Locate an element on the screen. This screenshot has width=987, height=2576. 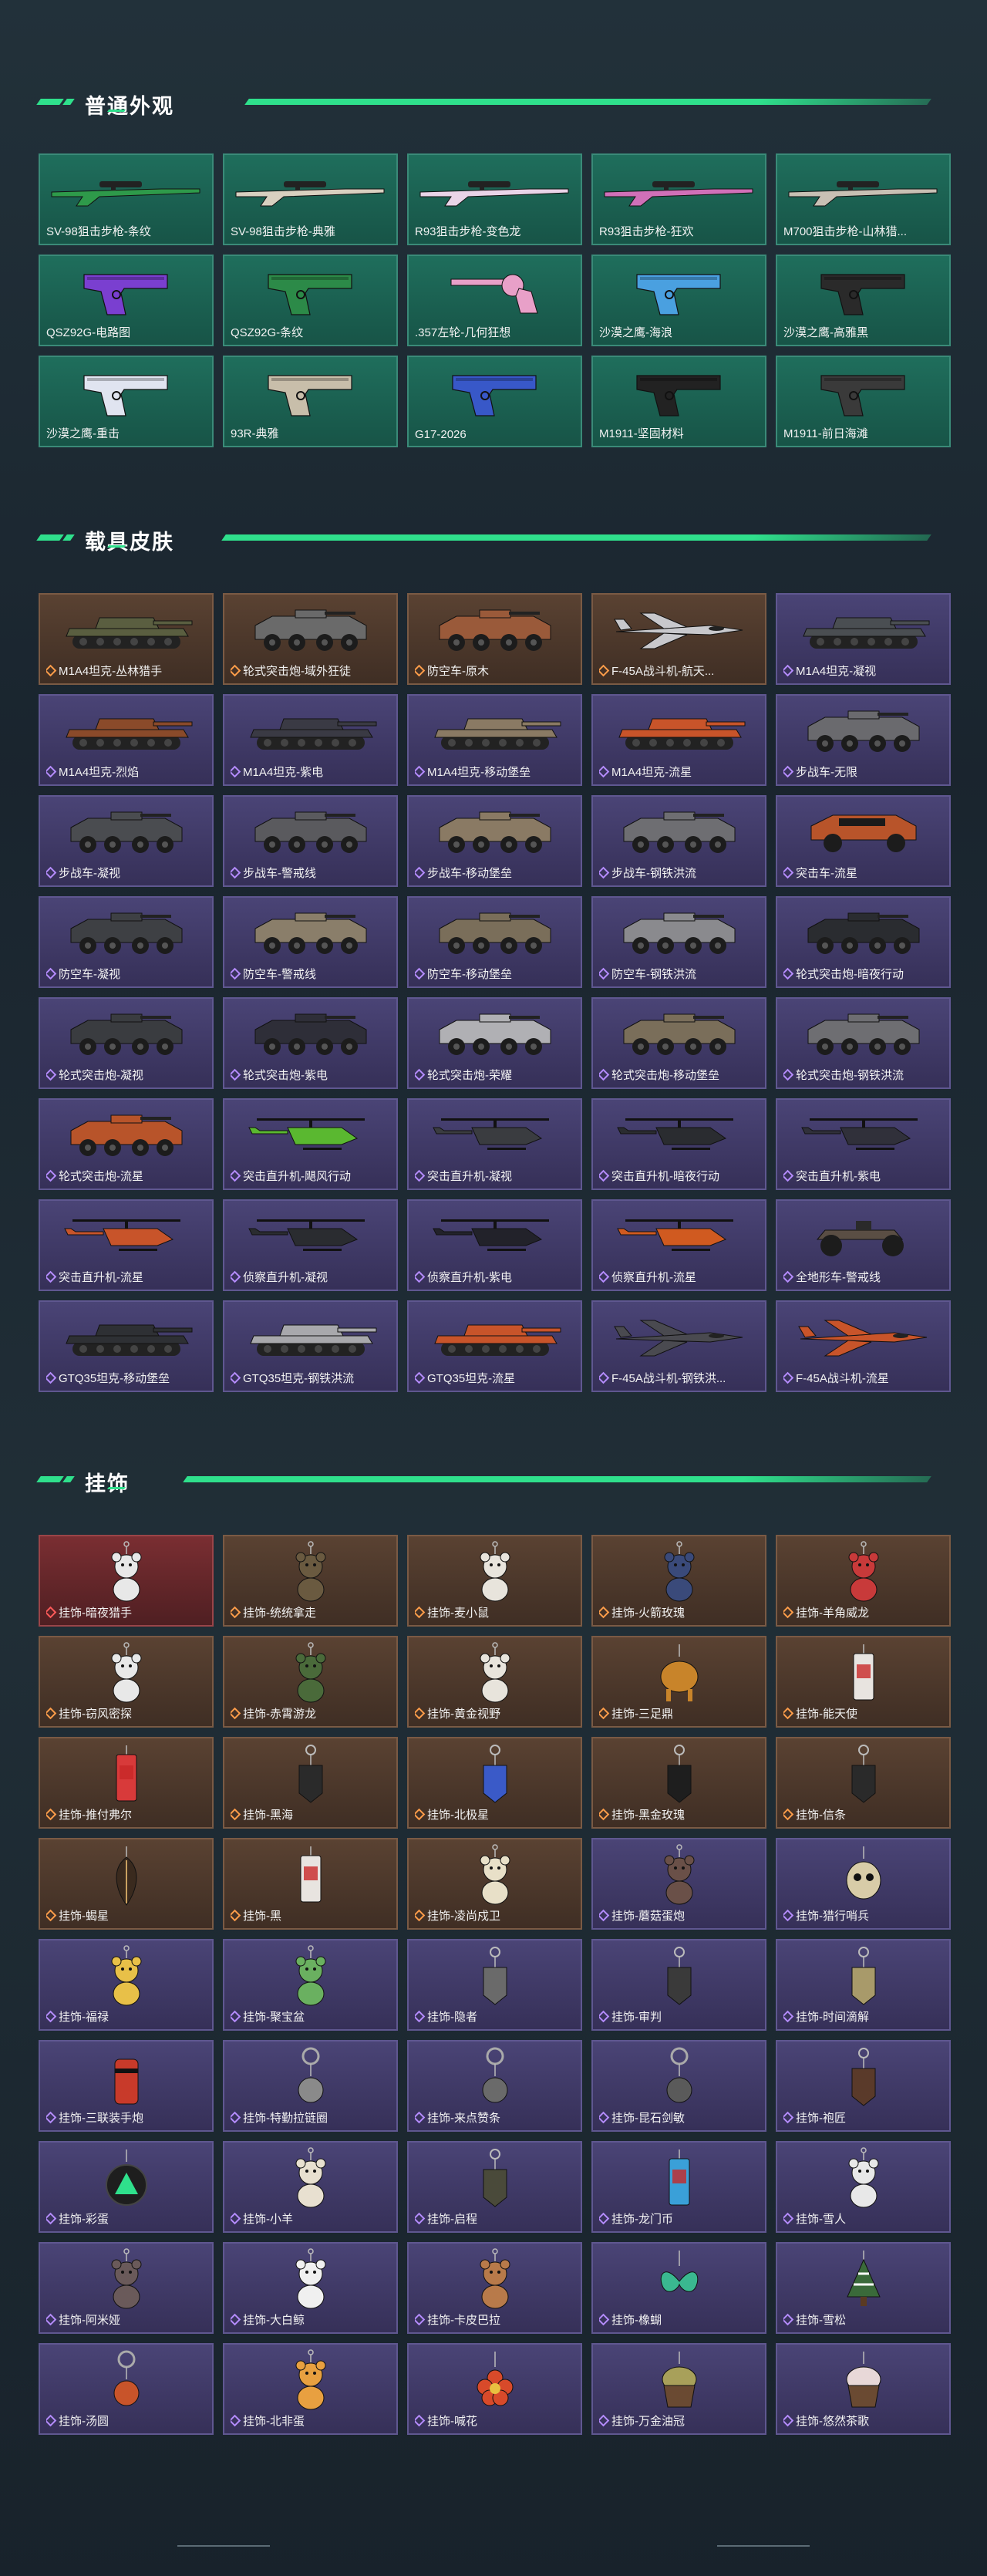
charm-card: 挂饰-喊花 is located at coordinates (494, 2389).